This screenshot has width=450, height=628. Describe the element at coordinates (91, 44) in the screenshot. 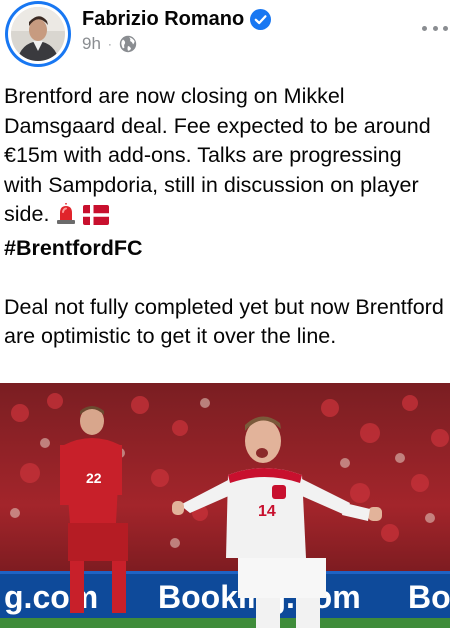

I see `post-time: 9h` at that location.